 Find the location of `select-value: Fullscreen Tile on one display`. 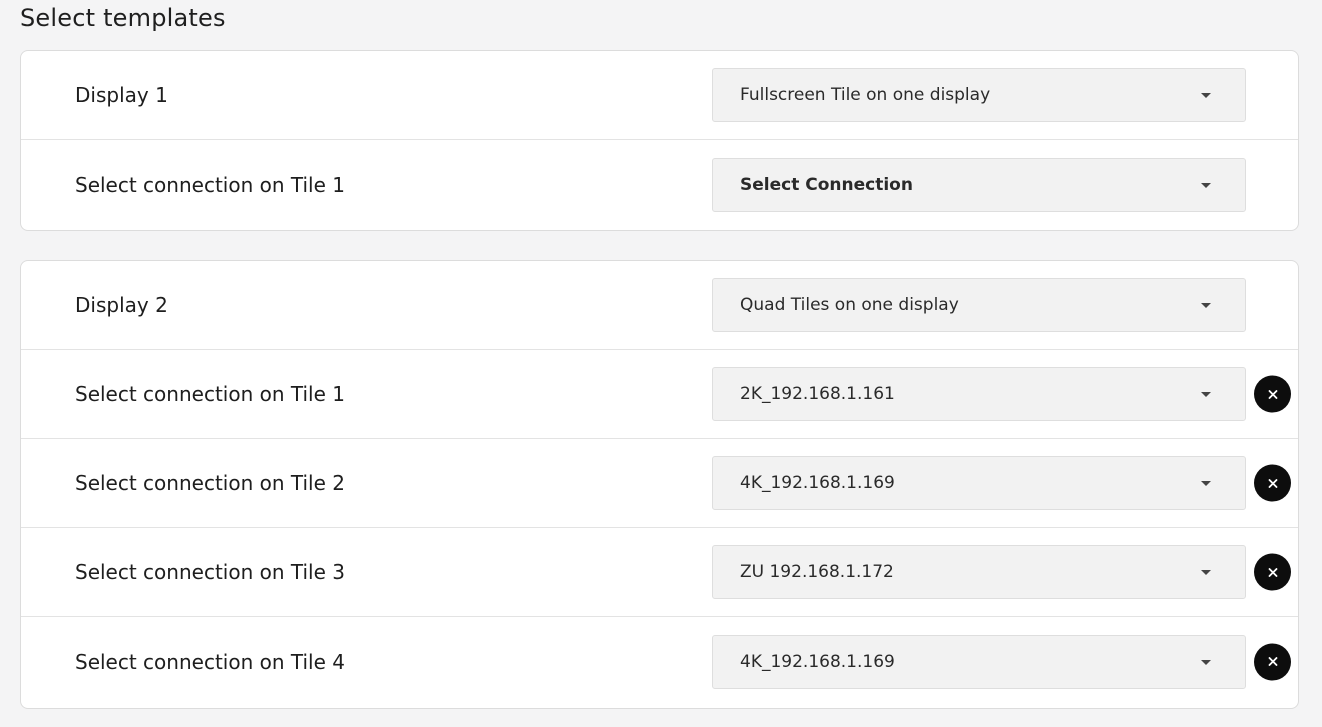

select-value: Fullscreen Tile on one display is located at coordinates (865, 95).